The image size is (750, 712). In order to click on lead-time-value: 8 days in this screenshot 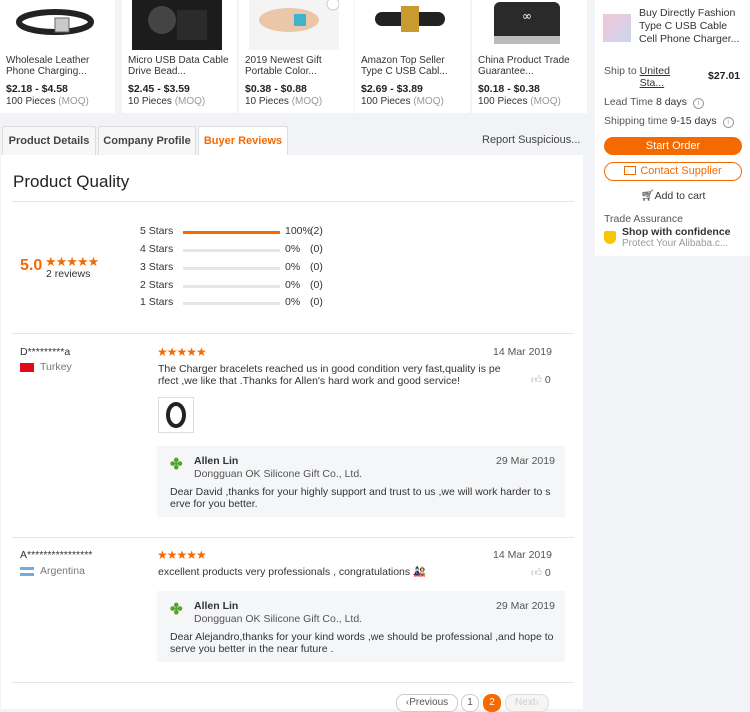, I will do `click(671, 102)`.